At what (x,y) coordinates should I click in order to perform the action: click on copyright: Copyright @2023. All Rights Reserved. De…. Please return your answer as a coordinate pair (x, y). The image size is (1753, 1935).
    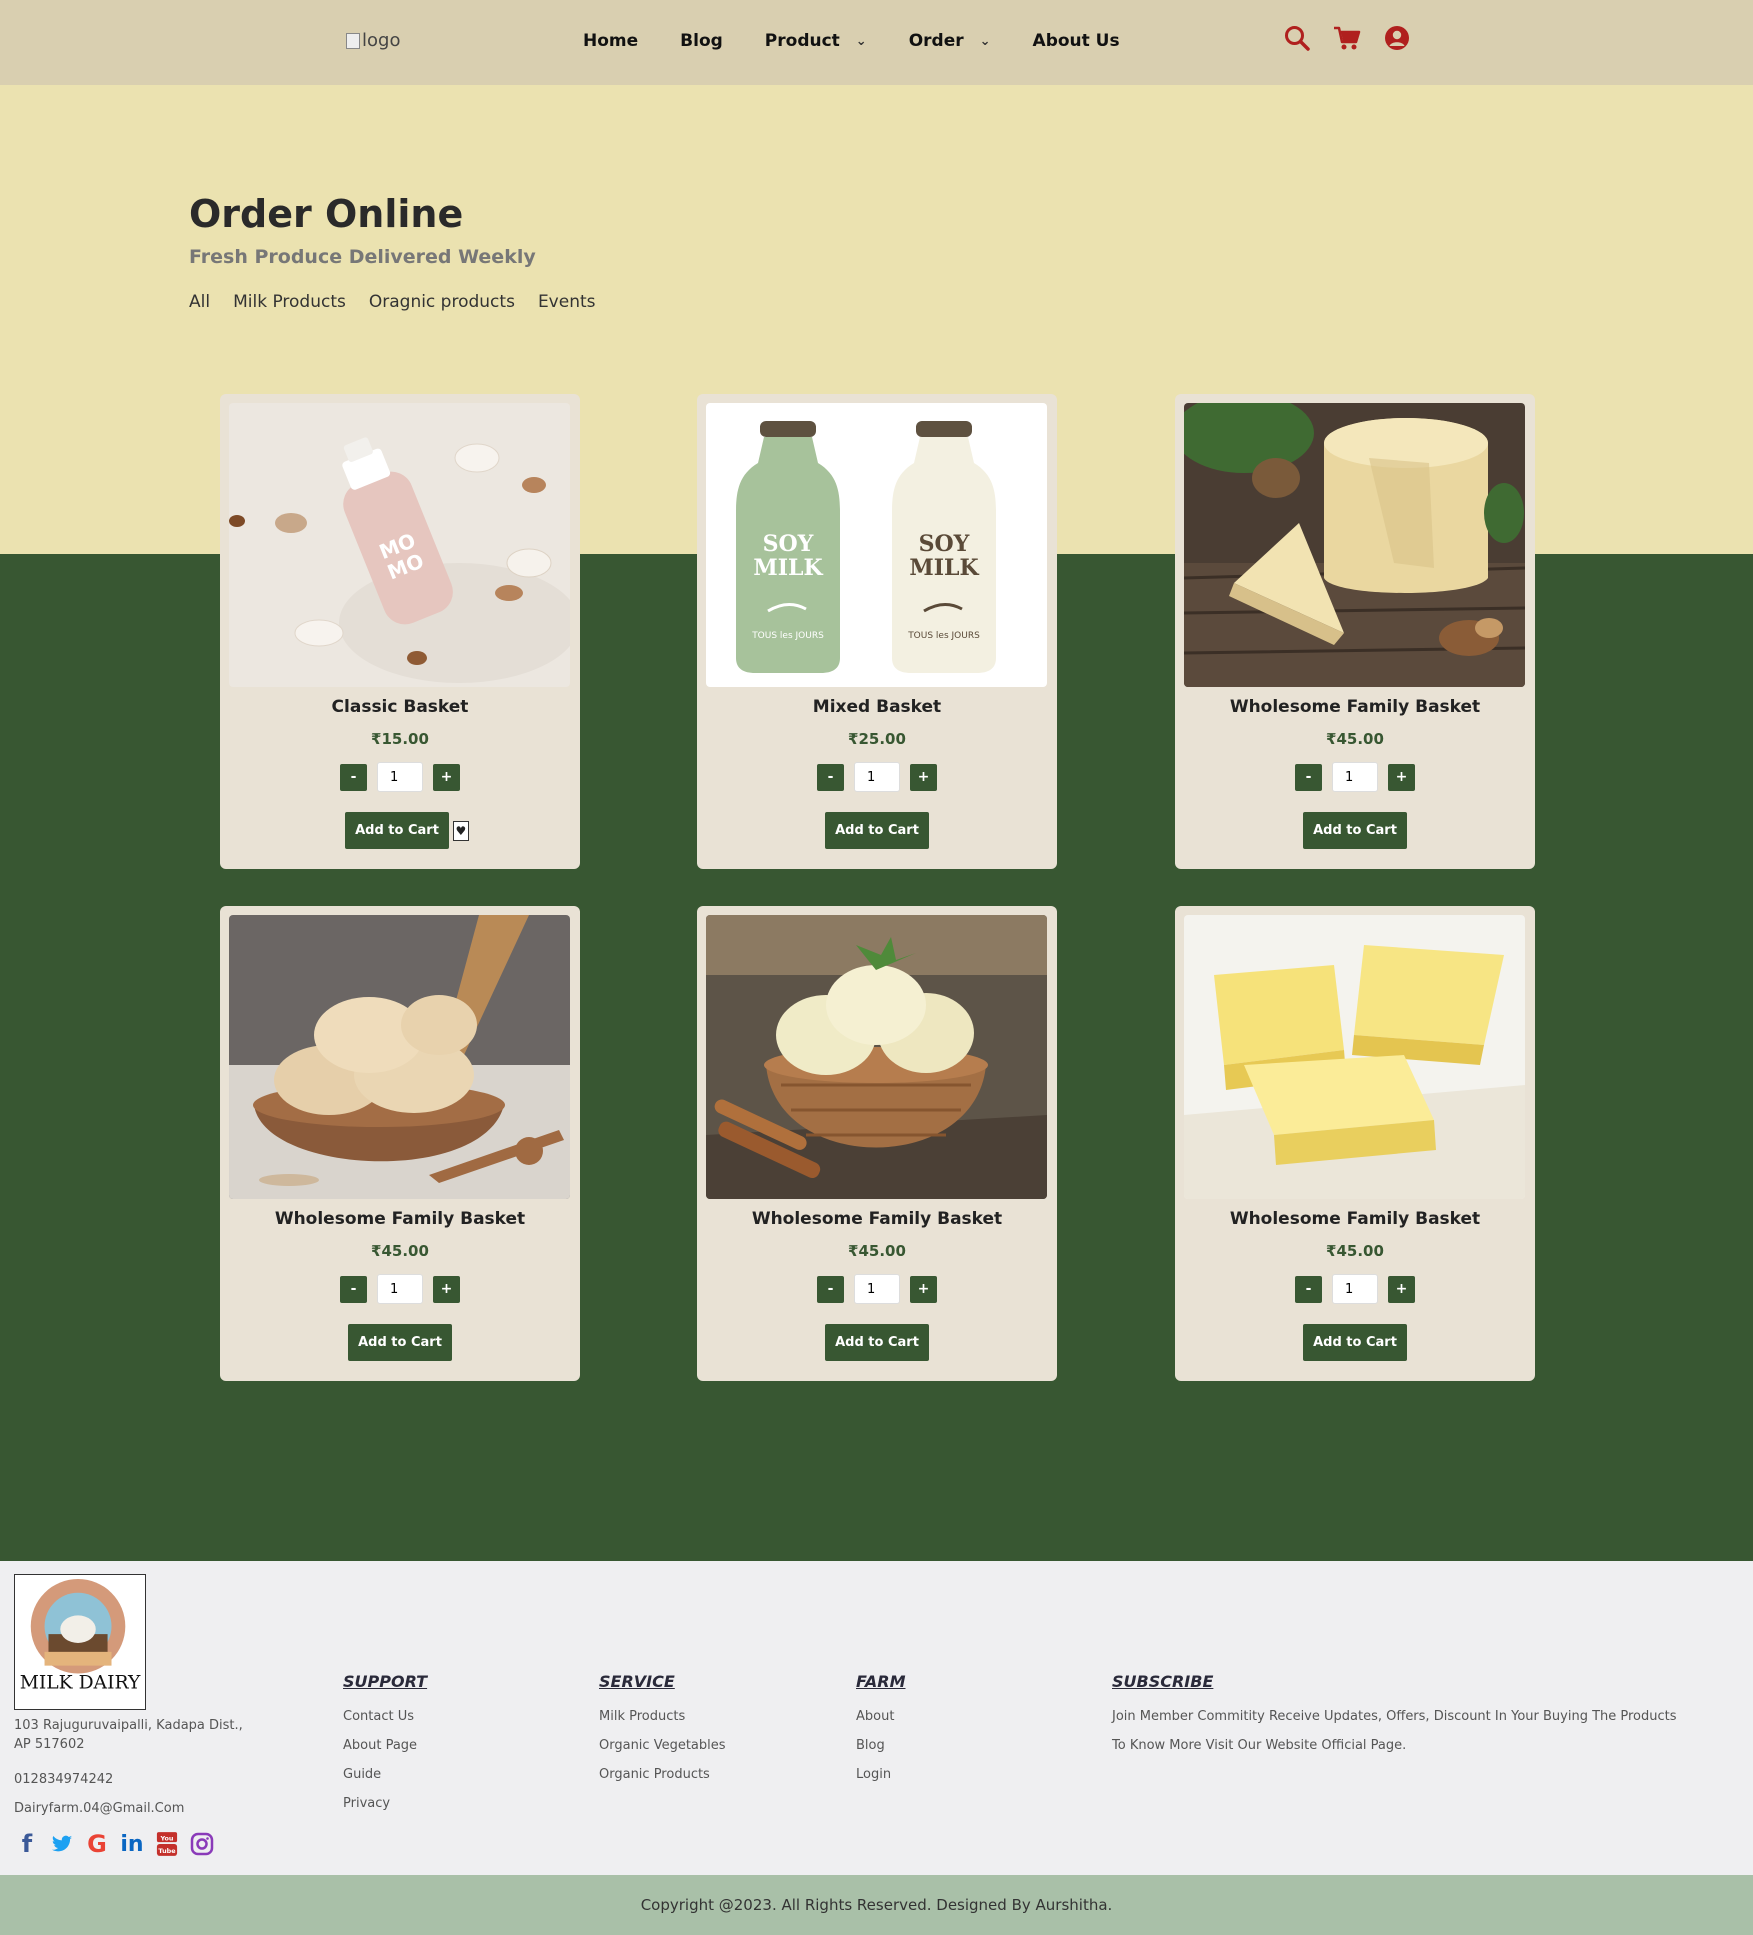
    Looking at the image, I should click on (876, 1905).